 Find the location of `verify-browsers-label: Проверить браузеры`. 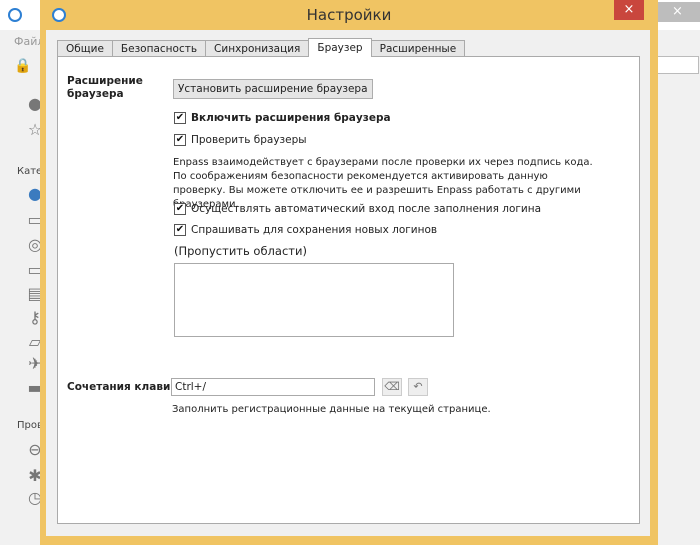

verify-browsers-label: Проверить браузеры is located at coordinates (249, 140).